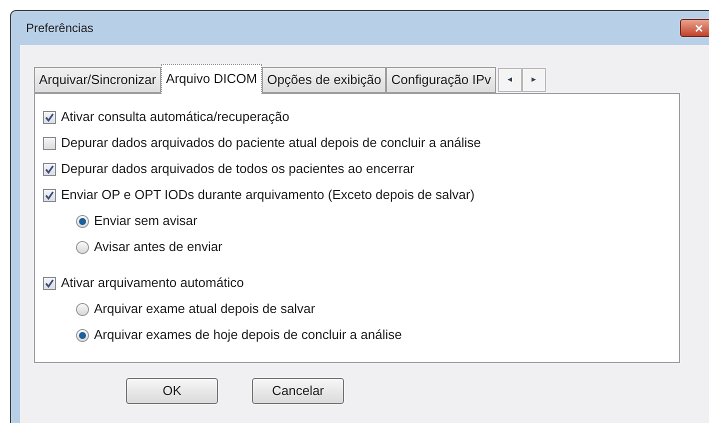 The image size is (709, 423). What do you see at coordinates (248, 335) in the screenshot?
I see `option-label: Arquivar exames de hoje depois de concluir a análise` at bounding box center [248, 335].